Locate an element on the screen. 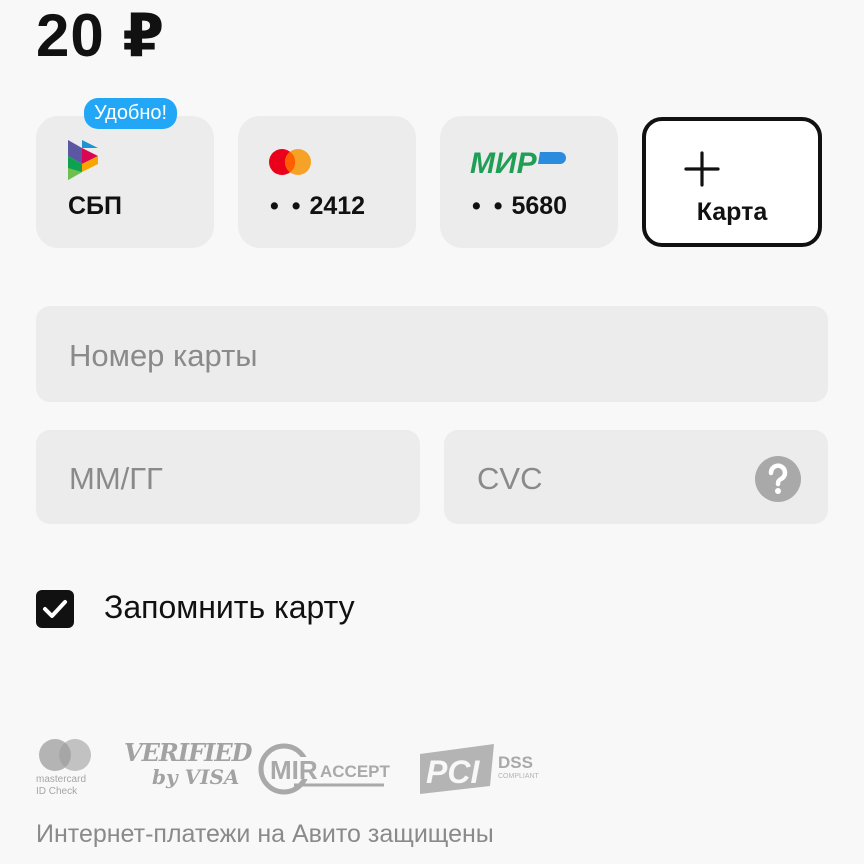 The image size is (864, 864). plus-icon is located at coordinates (702, 169).